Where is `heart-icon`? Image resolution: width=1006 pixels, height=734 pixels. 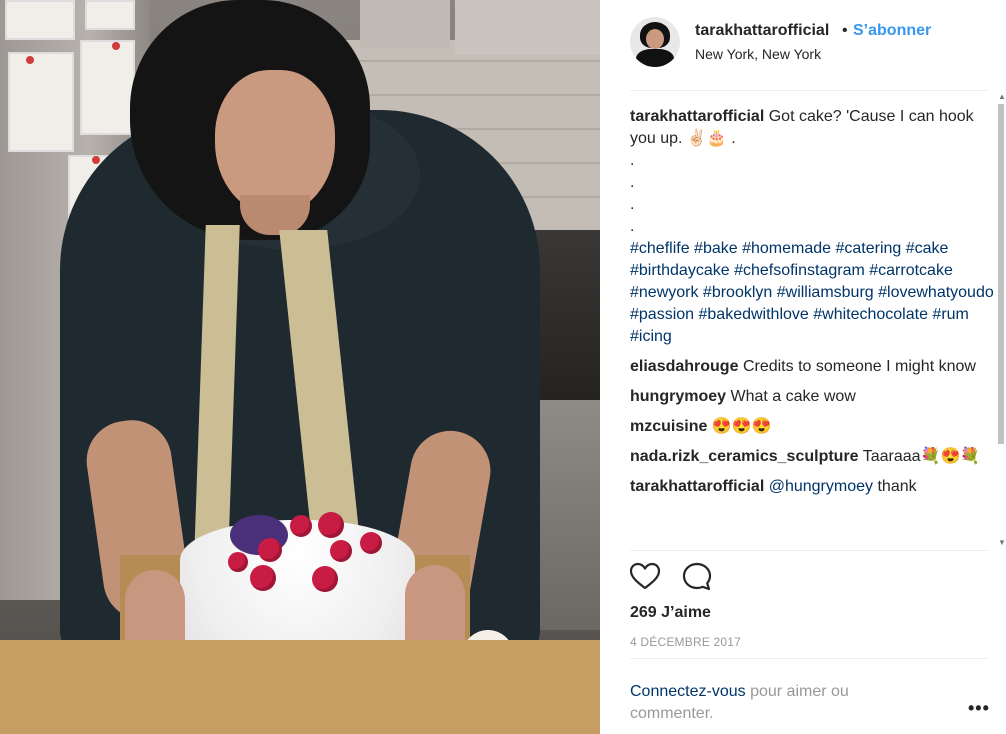 heart-icon is located at coordinates (645, 576).